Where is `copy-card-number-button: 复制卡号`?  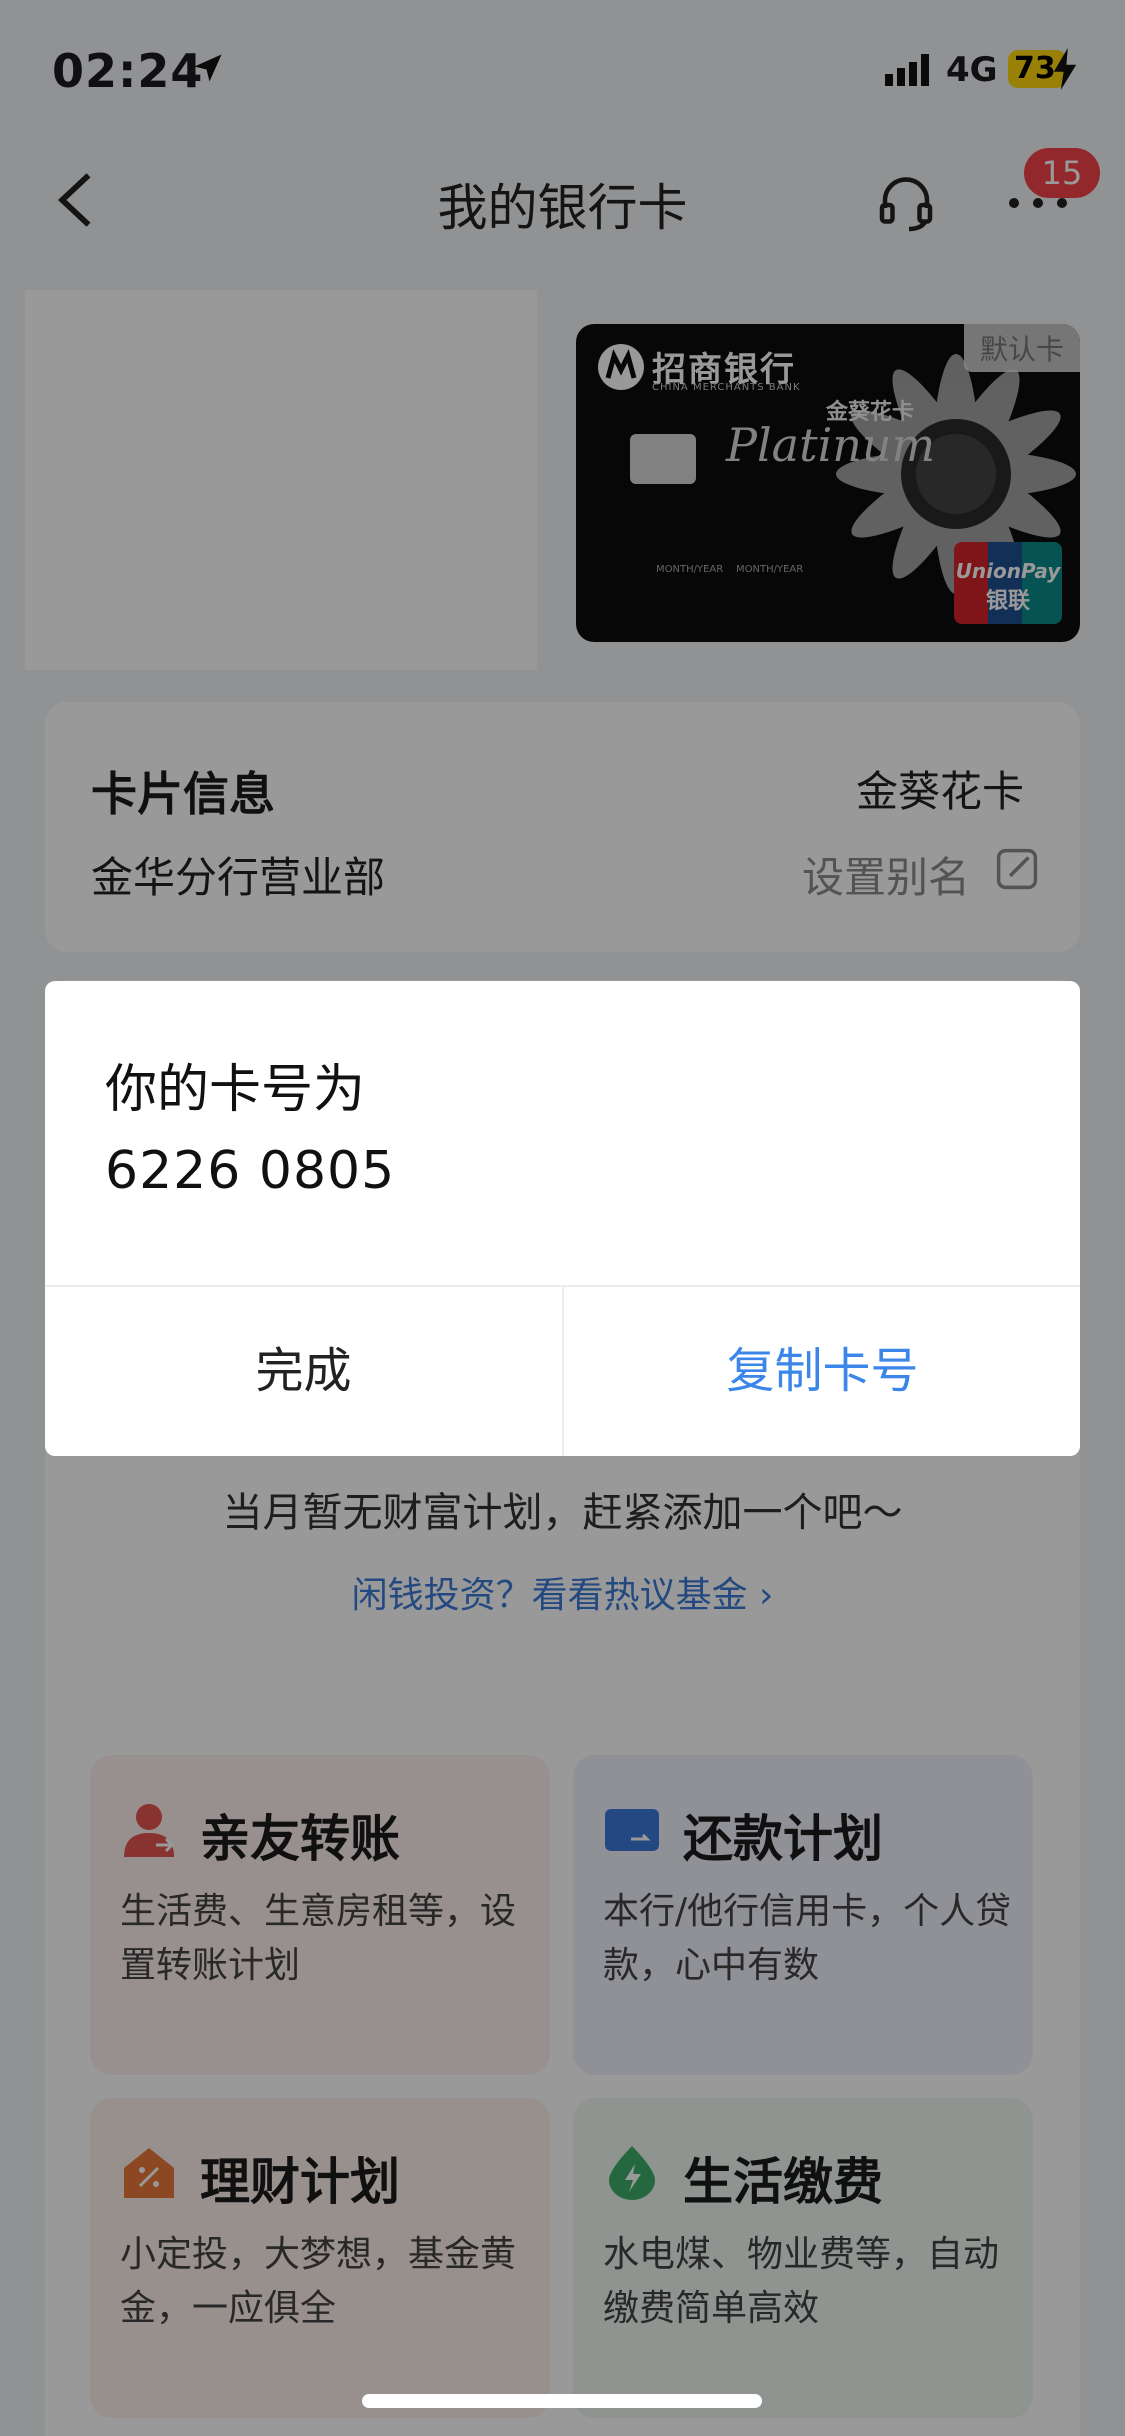
copy-card-number-button: 复制卡号 is located at coordinates (822, 1371).